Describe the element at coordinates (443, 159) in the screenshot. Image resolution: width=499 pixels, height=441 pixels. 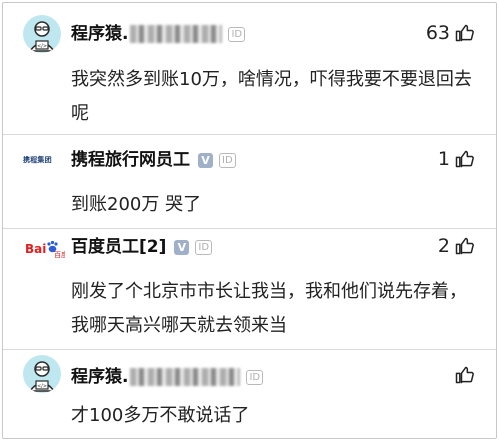
I see `like-count: 1` at that location.